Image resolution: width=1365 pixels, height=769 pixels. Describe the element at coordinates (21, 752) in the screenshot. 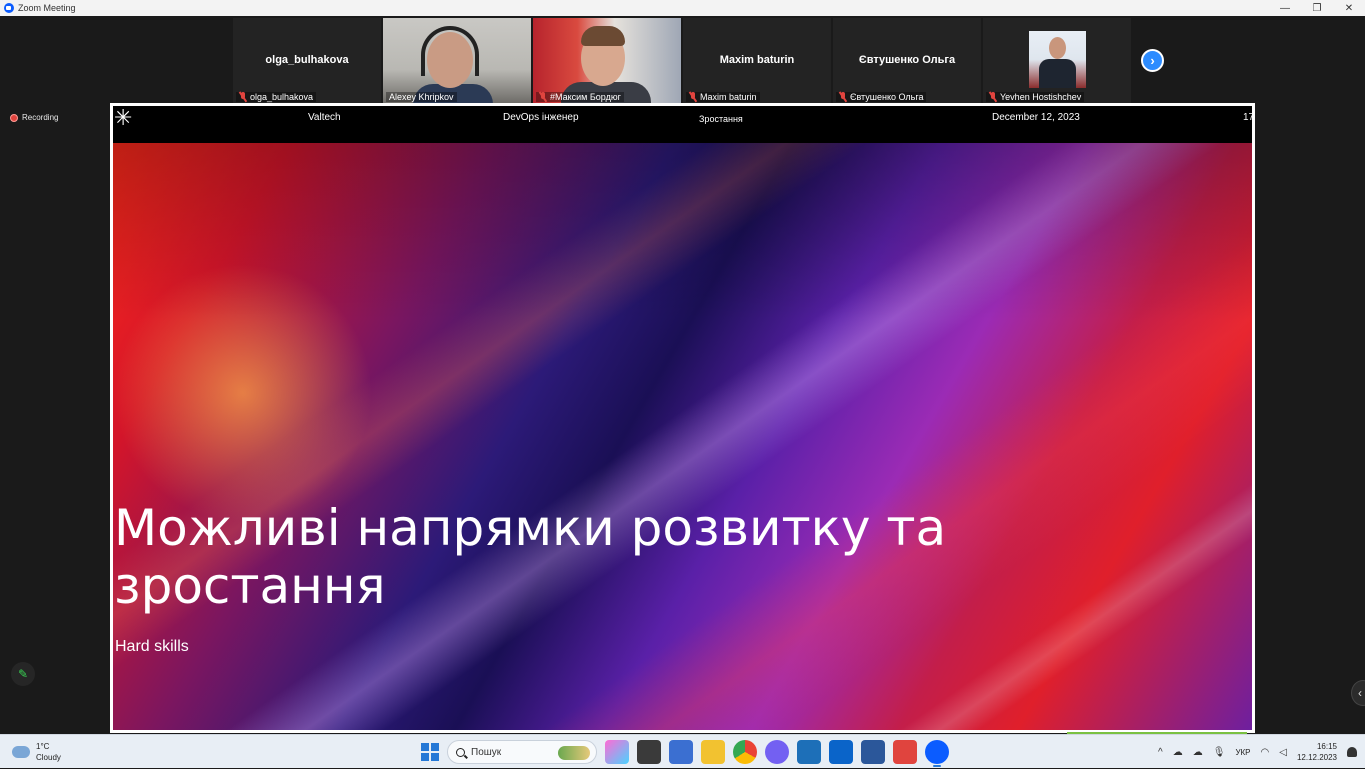

I see `cloud-icon` at that location.